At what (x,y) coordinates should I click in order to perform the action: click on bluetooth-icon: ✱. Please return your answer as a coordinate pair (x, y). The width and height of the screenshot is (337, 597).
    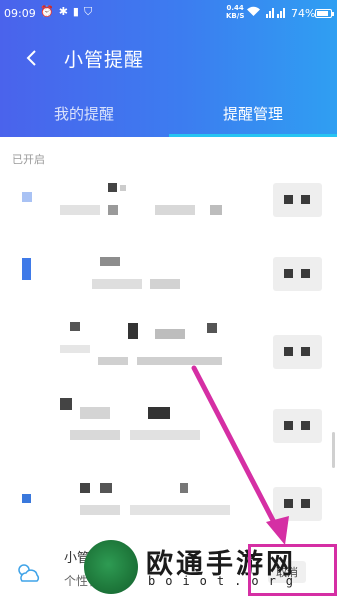
    Looking at the image, I should click on (63, 11).